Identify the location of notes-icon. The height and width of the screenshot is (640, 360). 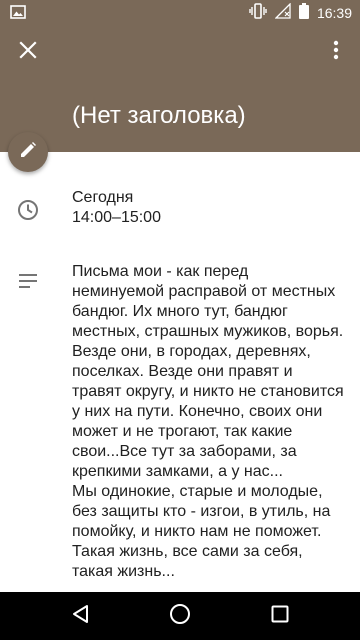
(28, 281).